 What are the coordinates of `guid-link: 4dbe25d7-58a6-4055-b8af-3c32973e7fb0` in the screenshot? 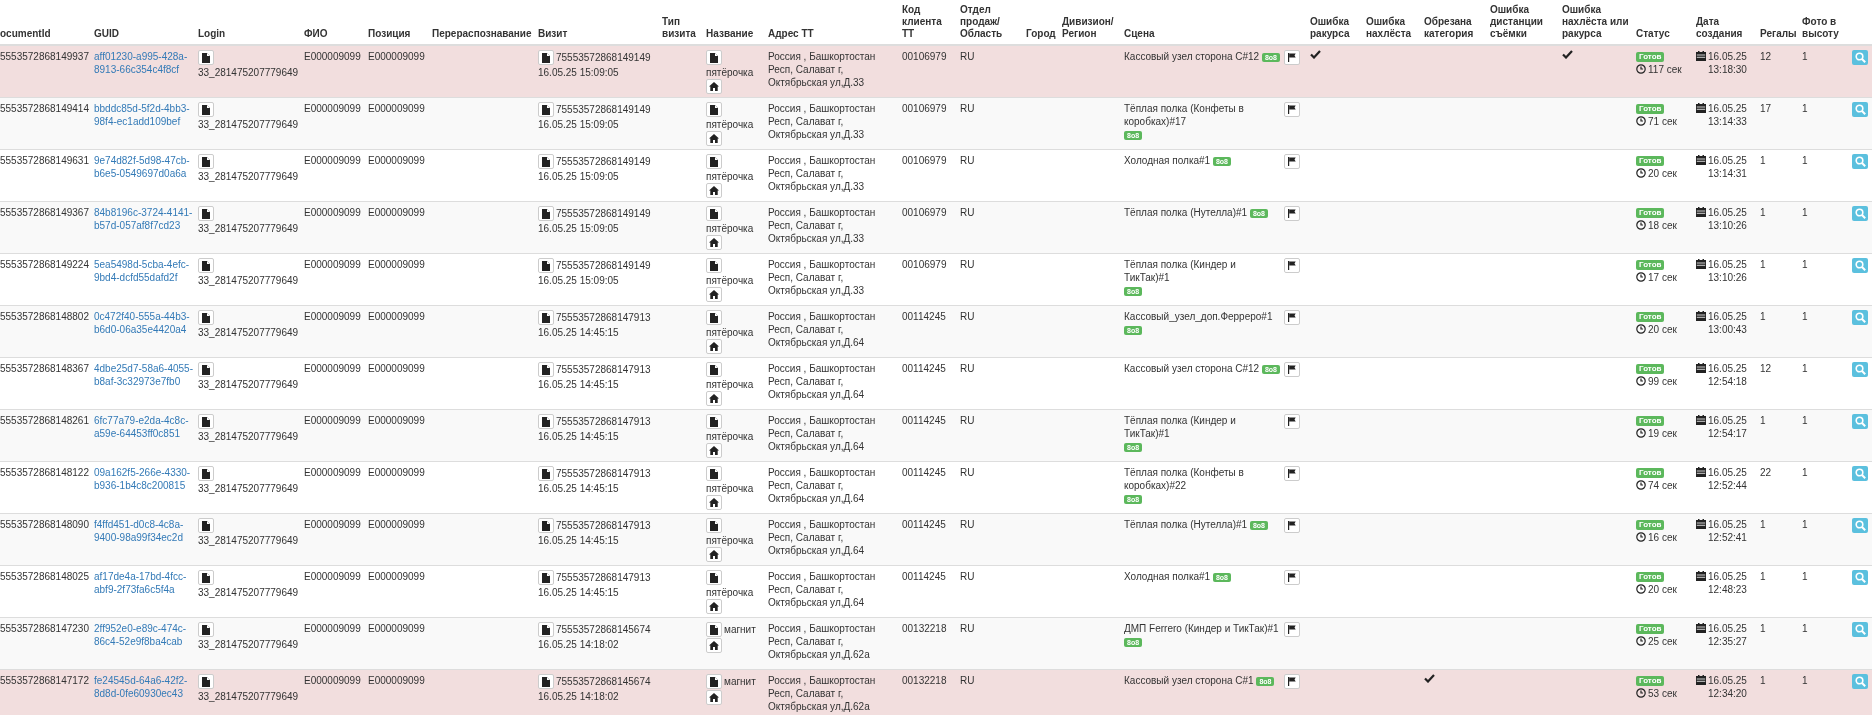 It's located at (144, 375).